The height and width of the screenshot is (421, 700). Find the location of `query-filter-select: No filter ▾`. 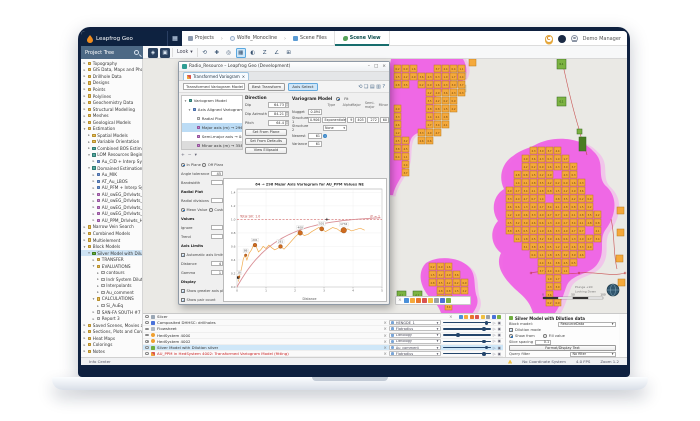

query-filter-select: No filter ▾ is located at coordinates (593, 354).